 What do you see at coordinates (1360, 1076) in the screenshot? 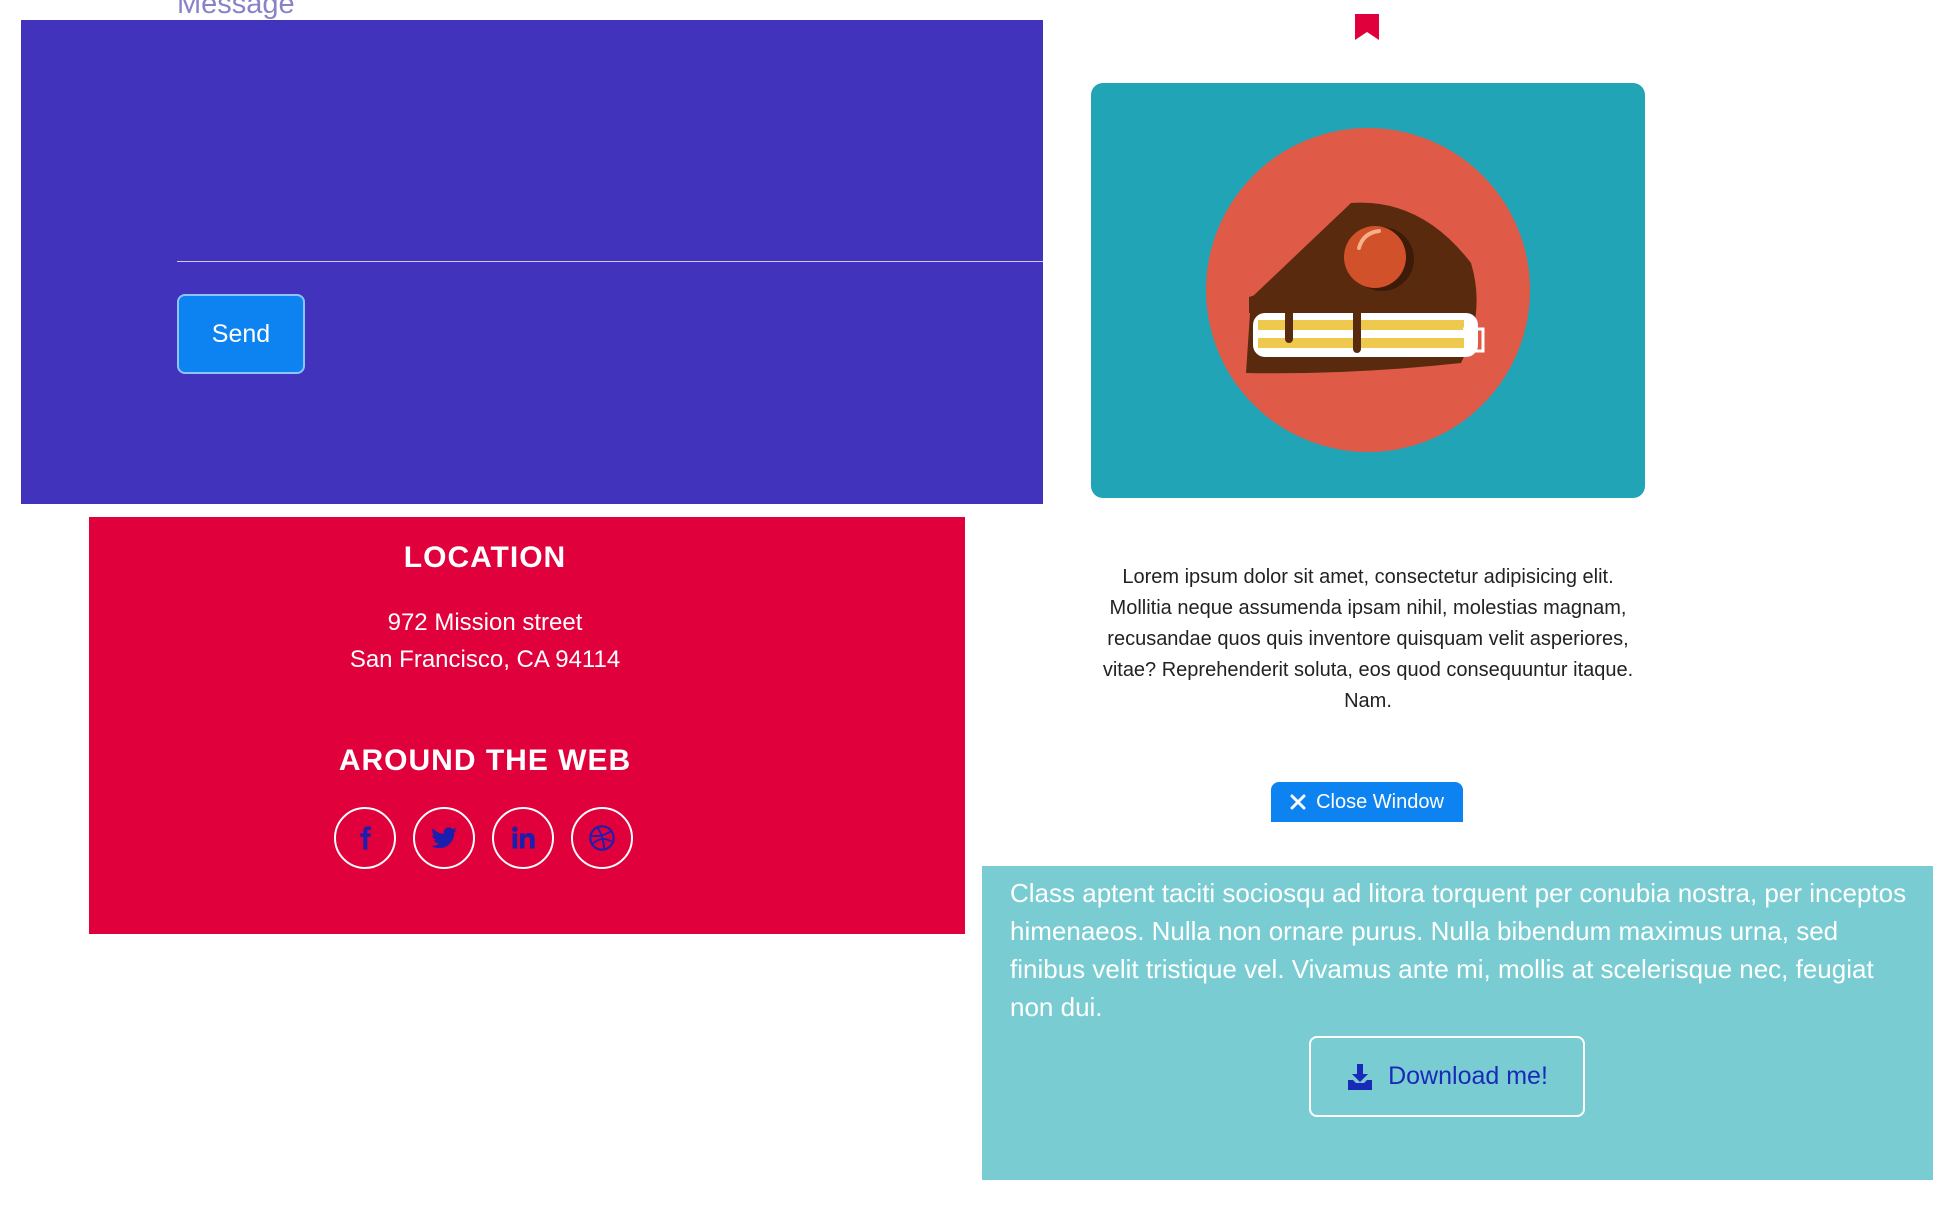
I see `download-icon` at bounding box center [1360, 1076].